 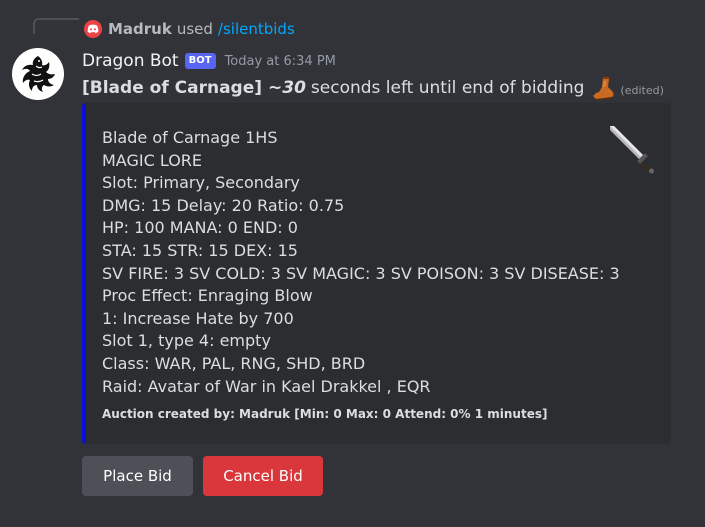 What do you see at coordinates (234, 363) in the screenshot?
I see `embed-line: Class: WAR, PAL, RNG, SHD, BRD` at bounding box center [234, 363].